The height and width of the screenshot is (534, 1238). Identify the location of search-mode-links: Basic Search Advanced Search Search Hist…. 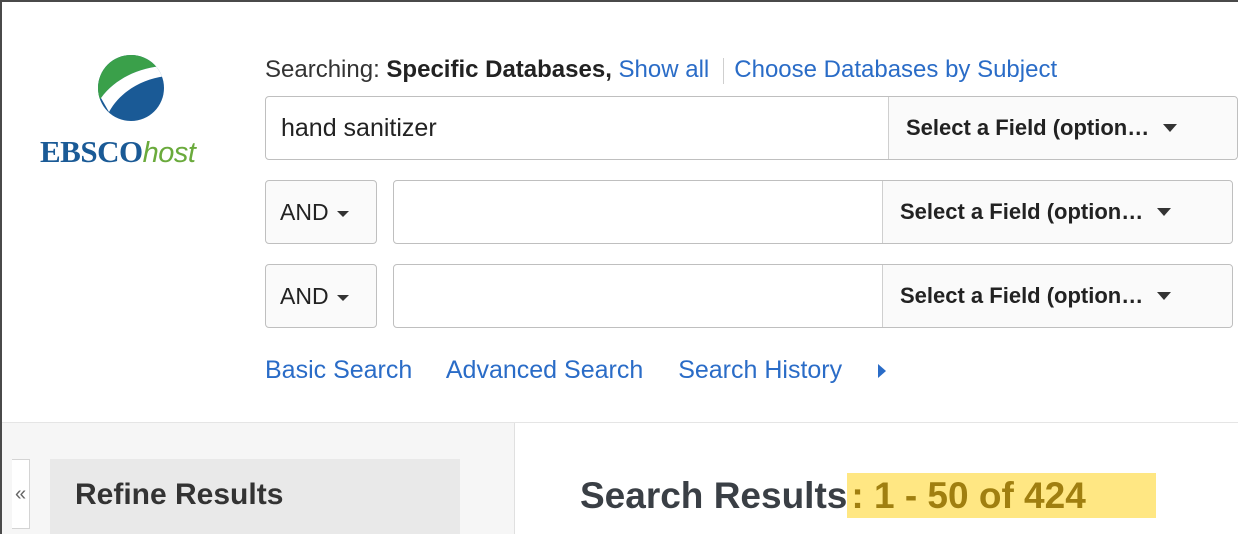
(603, 370).